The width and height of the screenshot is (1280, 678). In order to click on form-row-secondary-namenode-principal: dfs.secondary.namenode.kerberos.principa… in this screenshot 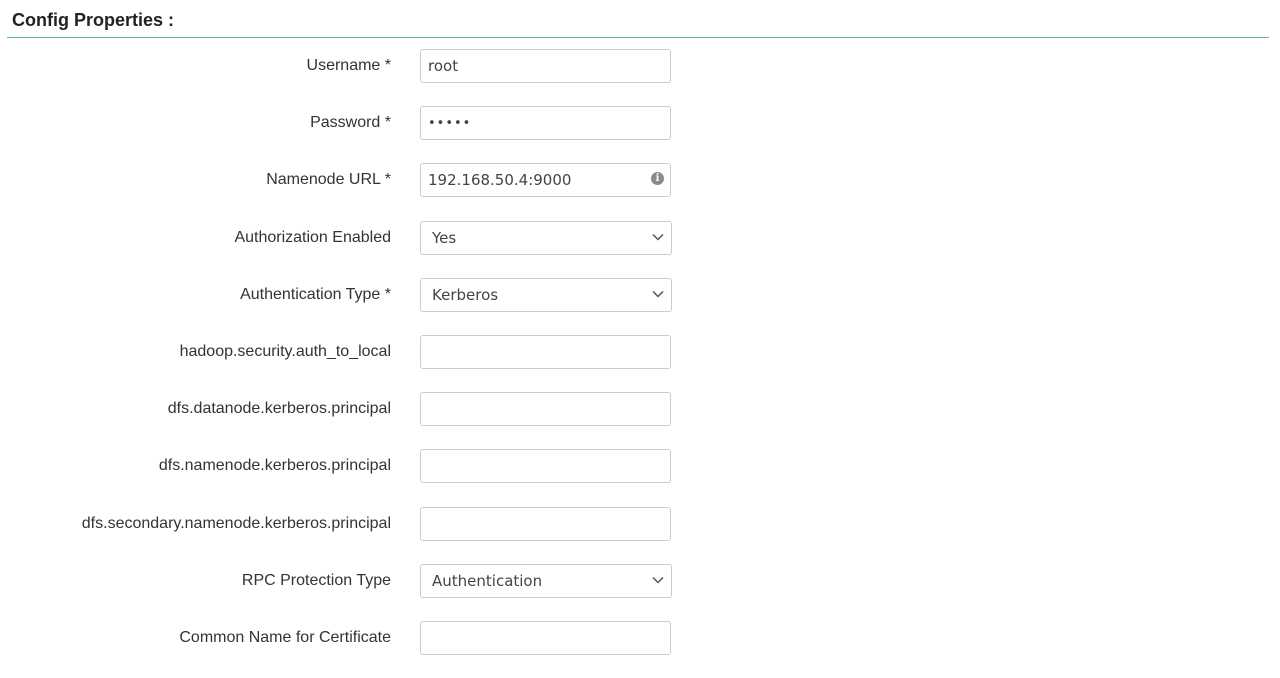, I will do `click(640, 535)`.